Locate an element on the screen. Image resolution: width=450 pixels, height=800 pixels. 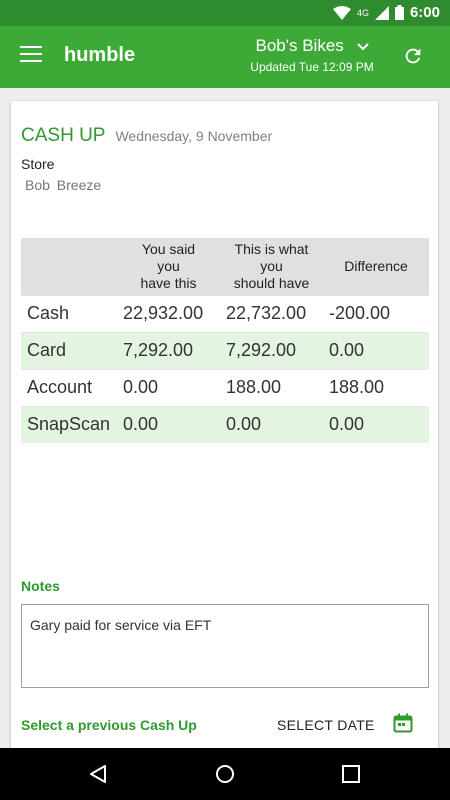
cashup-header: CASH UP Wednesday, 9 November is located at coordinates (146, 136).